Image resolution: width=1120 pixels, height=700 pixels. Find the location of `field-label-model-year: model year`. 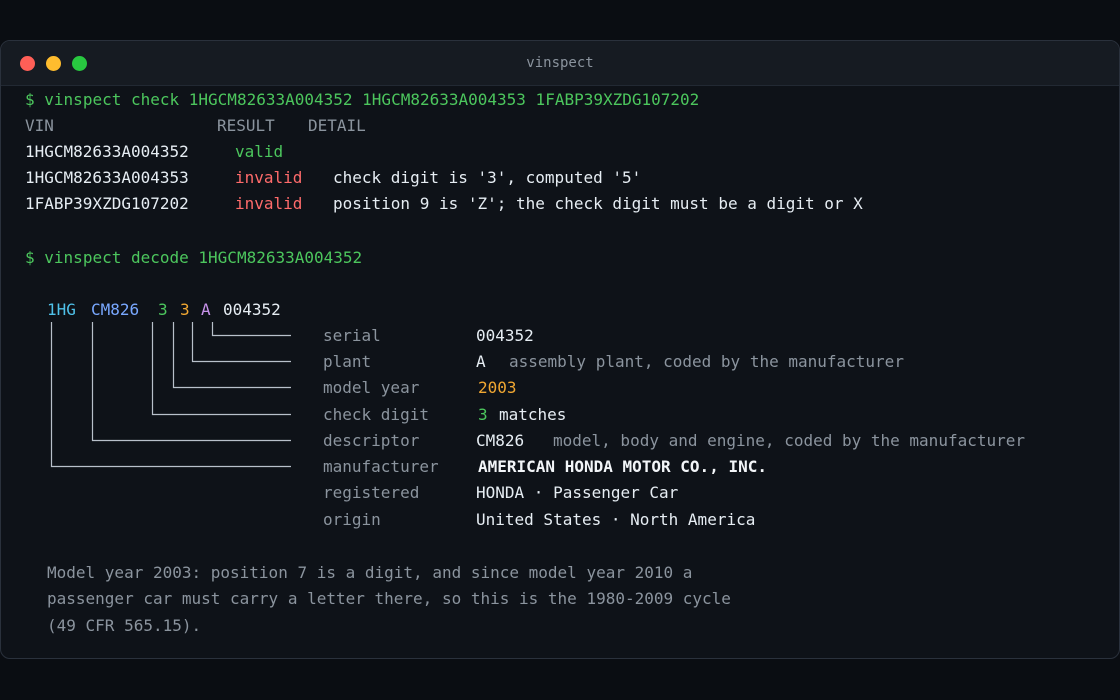

field-label-model-year: model year is located at coordinates (371, 387).